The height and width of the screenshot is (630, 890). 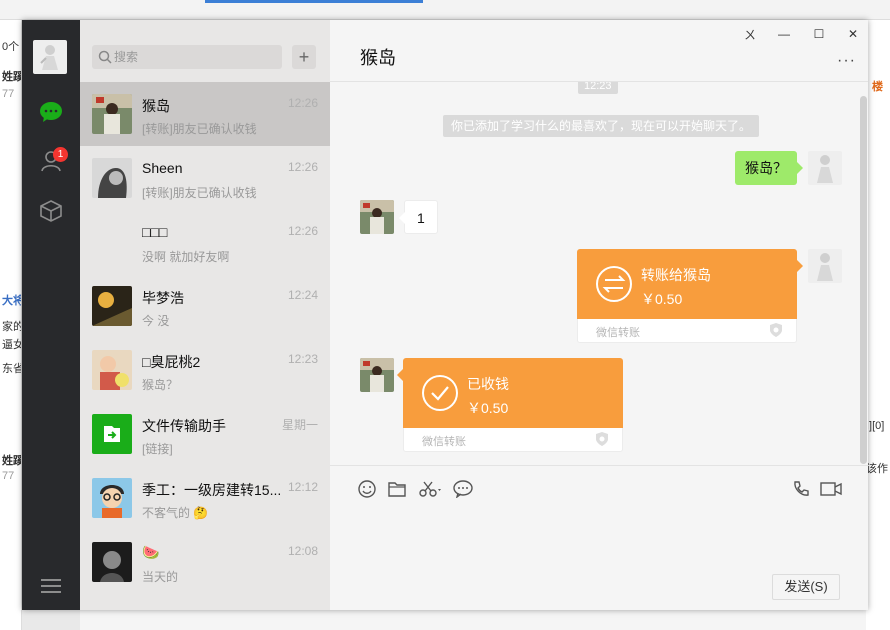 I want to click on transfer-title: 转账给猴岛, so click(x=676, y=275).